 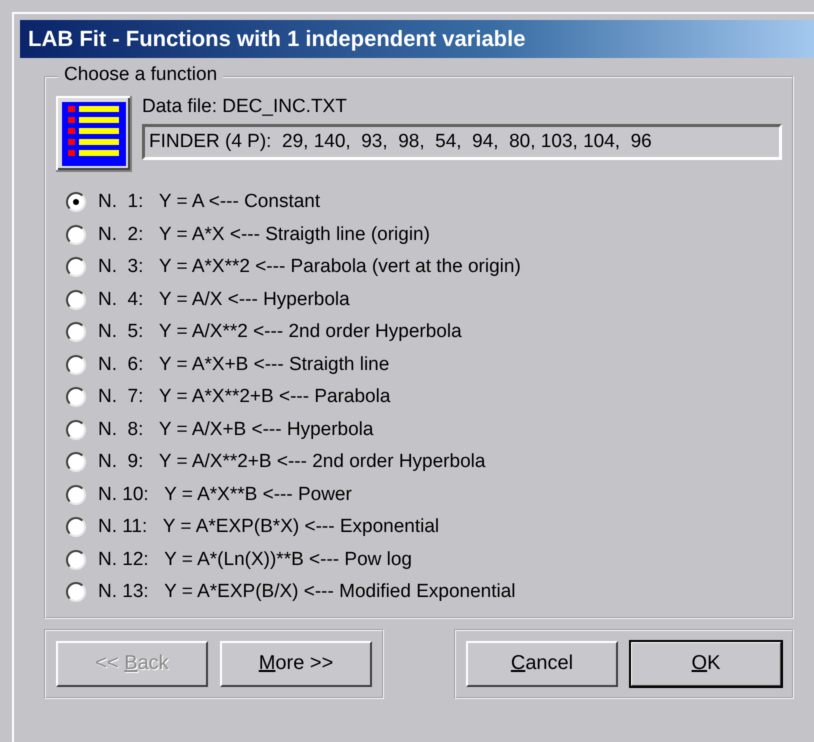 I want to click on function-option: N. 2: Y = A*X <--- Straigth line (origin), so click(x=419, y=234).